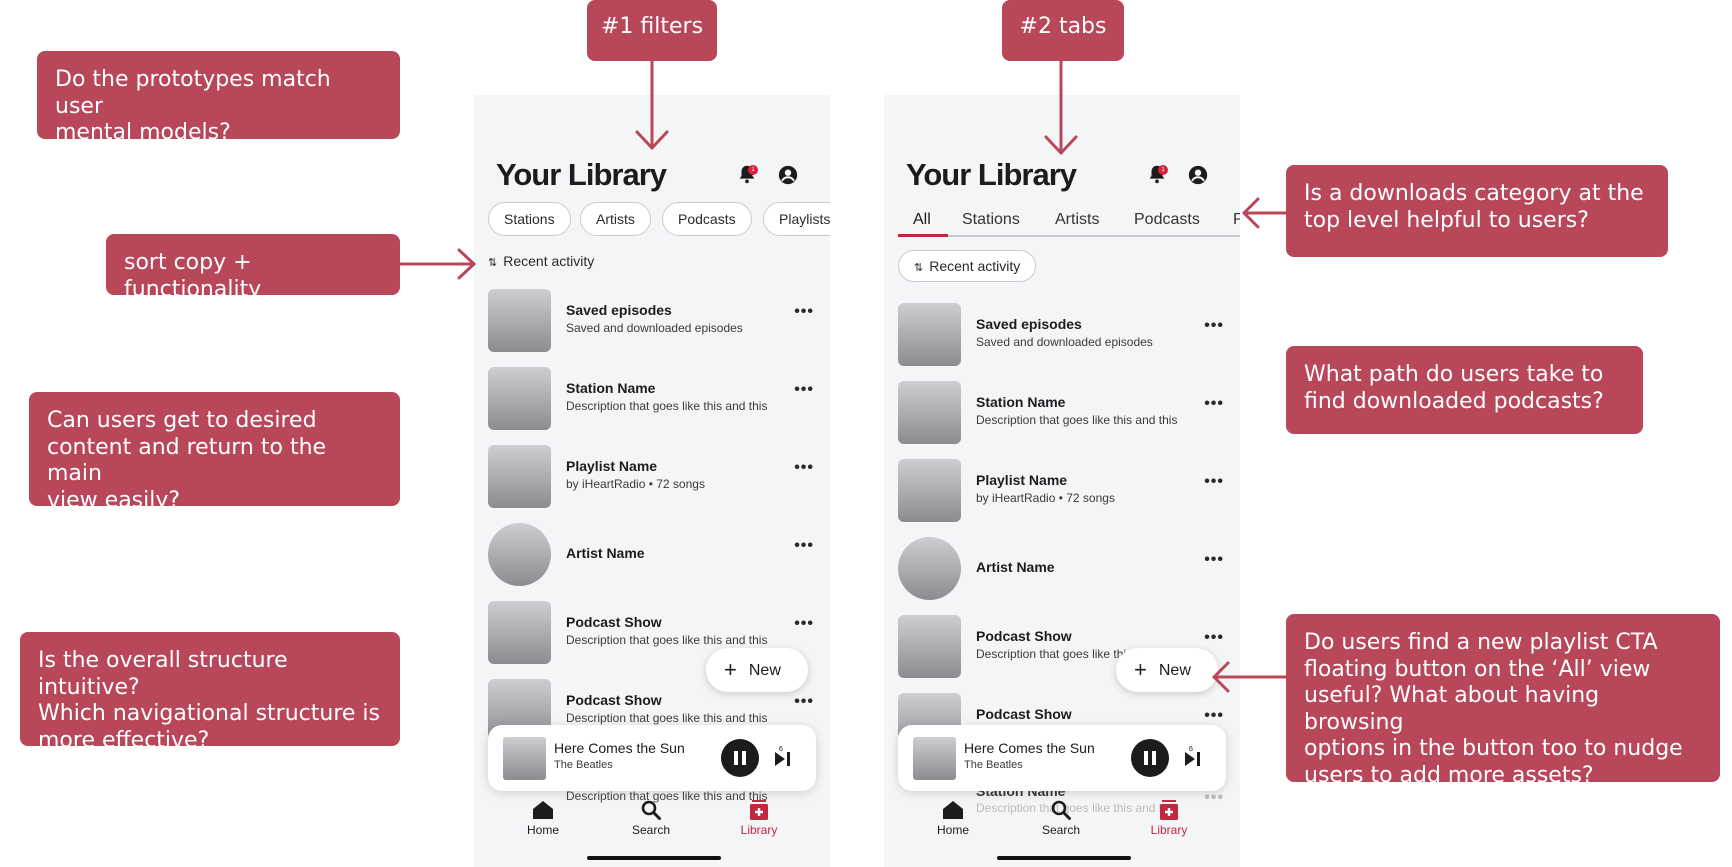 The width and height of the screenshot is (1732, 867). I want to click on track-artist: The Beatles, so click(583, 765).